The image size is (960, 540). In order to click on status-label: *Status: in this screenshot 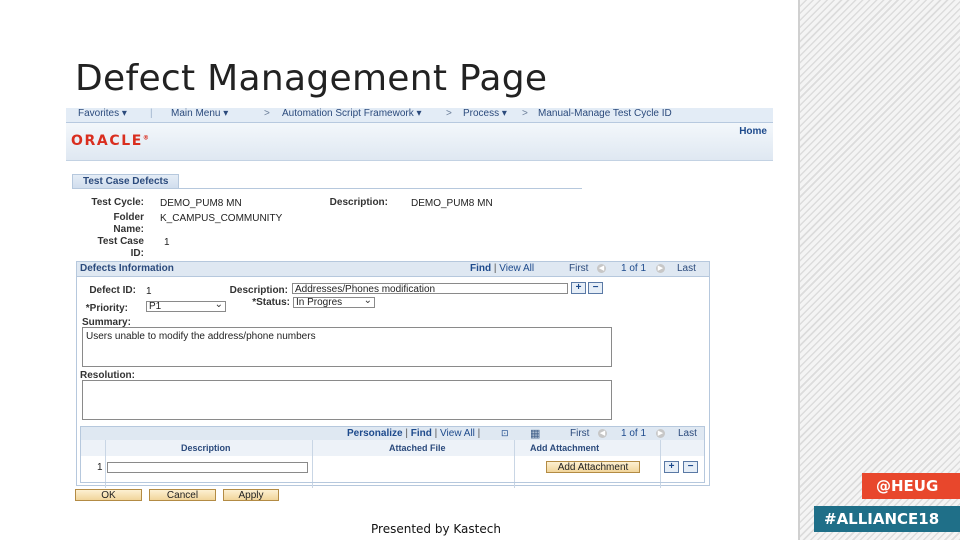, I will do `click(271, 302)`.